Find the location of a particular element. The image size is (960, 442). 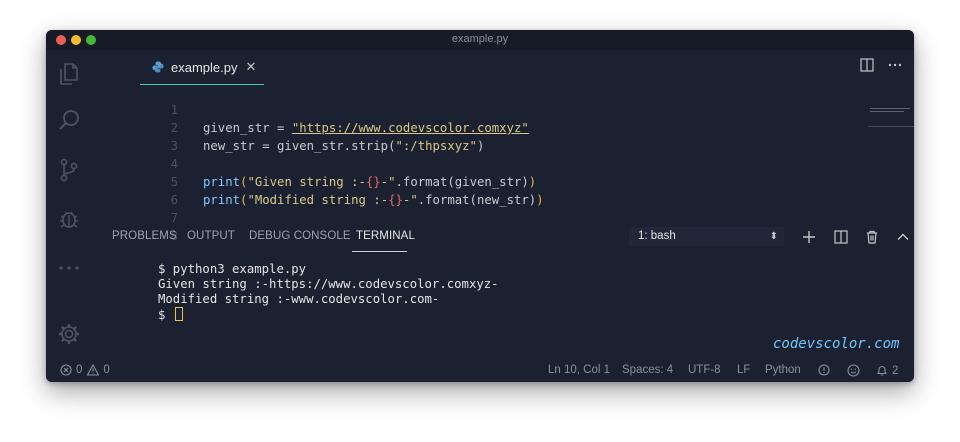

settings-icon is located at coordinates (69, 334).